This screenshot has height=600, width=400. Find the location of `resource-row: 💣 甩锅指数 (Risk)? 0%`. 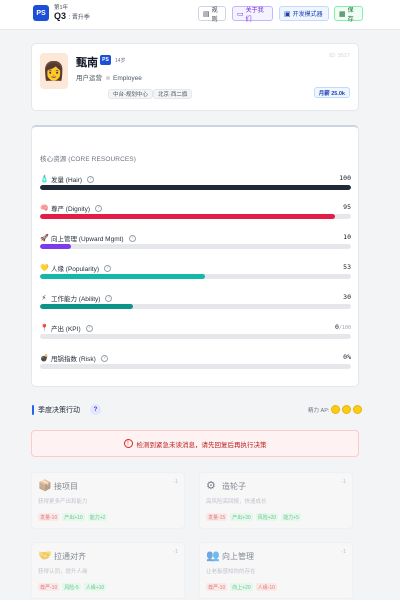

resource-row: 💣 甩锅指数 (Risk)? 0% is located at coordinates (195, 364).